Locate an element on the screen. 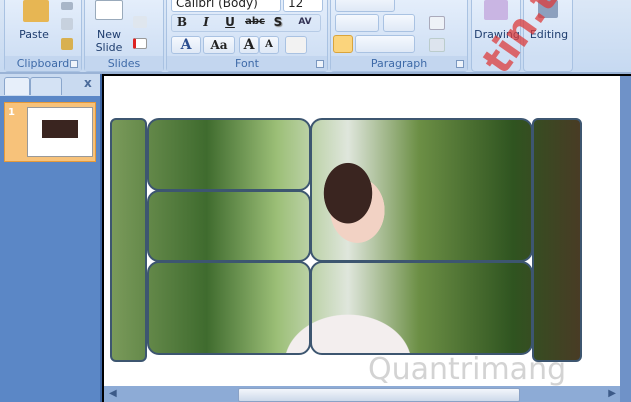  text-align-icon is located at coordinates (437, 23).